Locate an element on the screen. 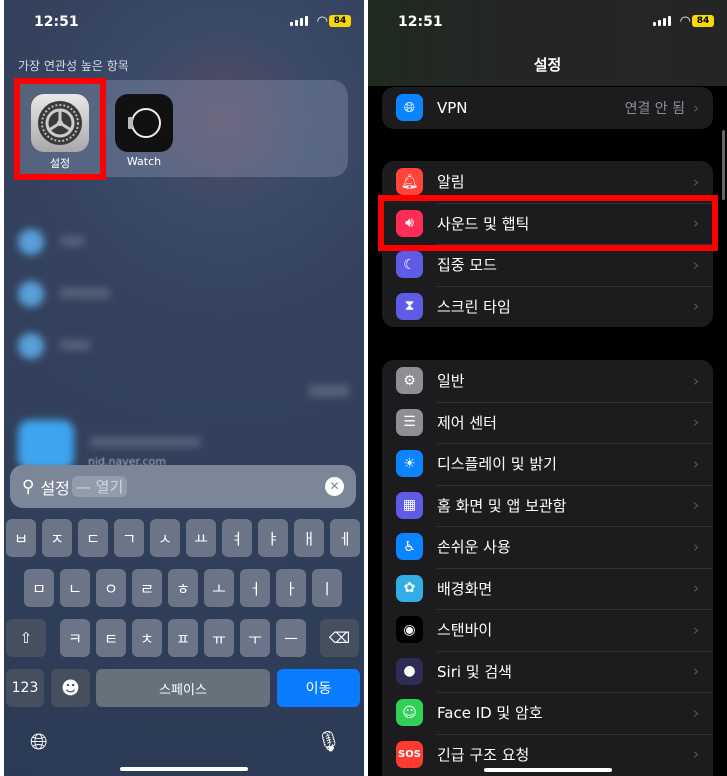  settings-row: ⧗ 스크린 타임 › is located at coordinates (547, 306).